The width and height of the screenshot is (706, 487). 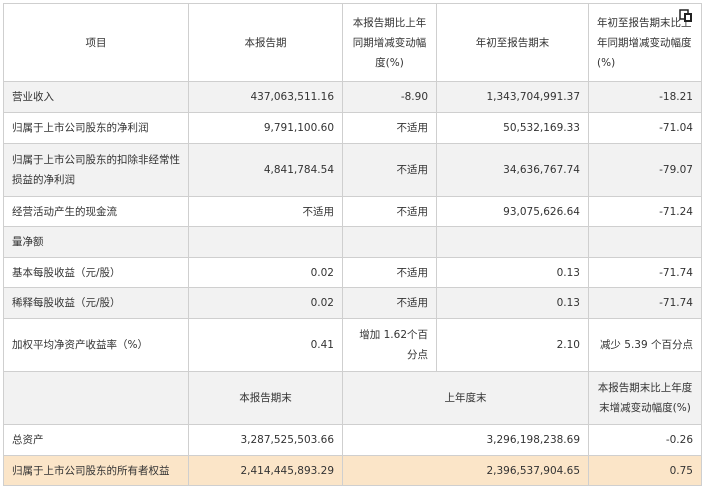 I want to click on table-row: 经营活动产生的现金流 不适用 不适用 93,075,626.64 -71.24, so click(x=352, y=211).